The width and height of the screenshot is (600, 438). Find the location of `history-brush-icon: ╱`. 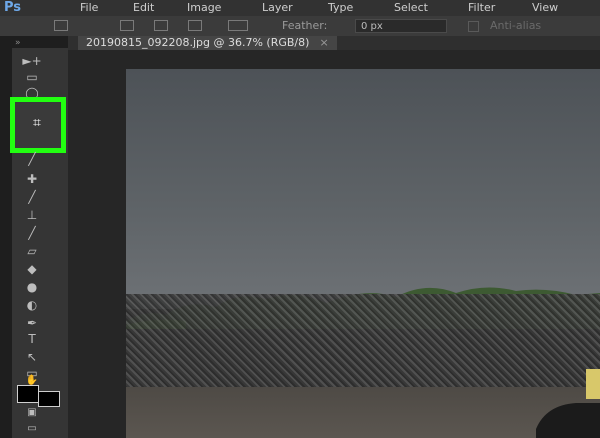

history-brush-icon: ╱ is located at coordinates (32, 233).